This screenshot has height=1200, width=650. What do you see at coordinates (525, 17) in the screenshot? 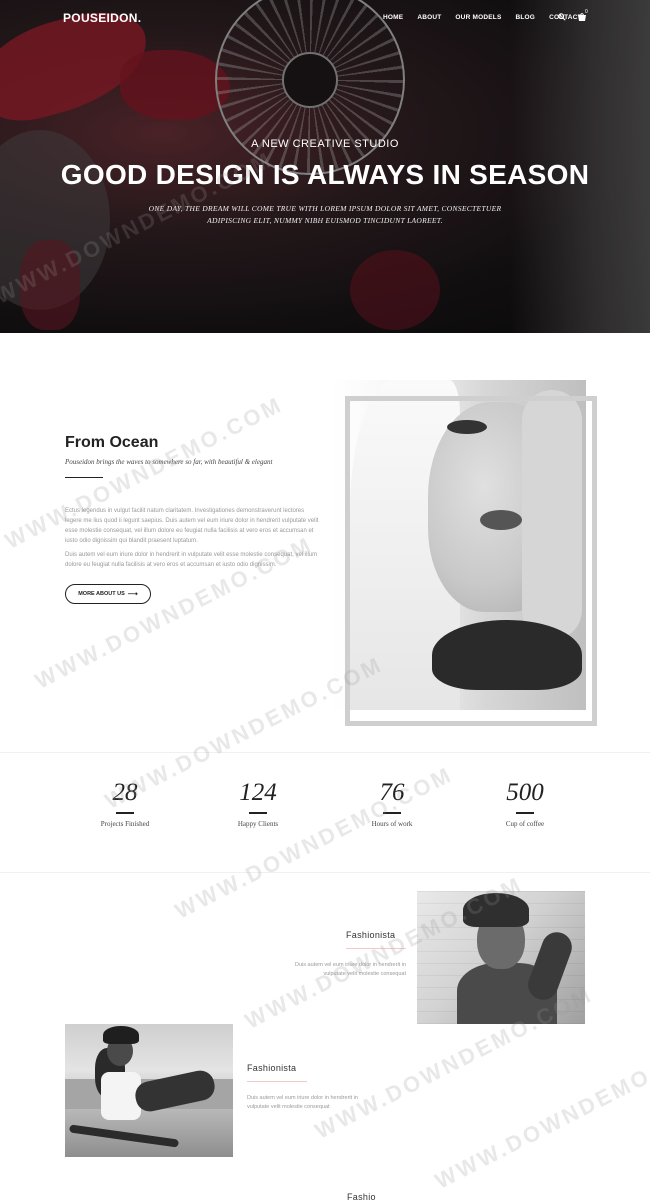
I see `nav-item-blog: BLOG` at bounding box center [525, 17].